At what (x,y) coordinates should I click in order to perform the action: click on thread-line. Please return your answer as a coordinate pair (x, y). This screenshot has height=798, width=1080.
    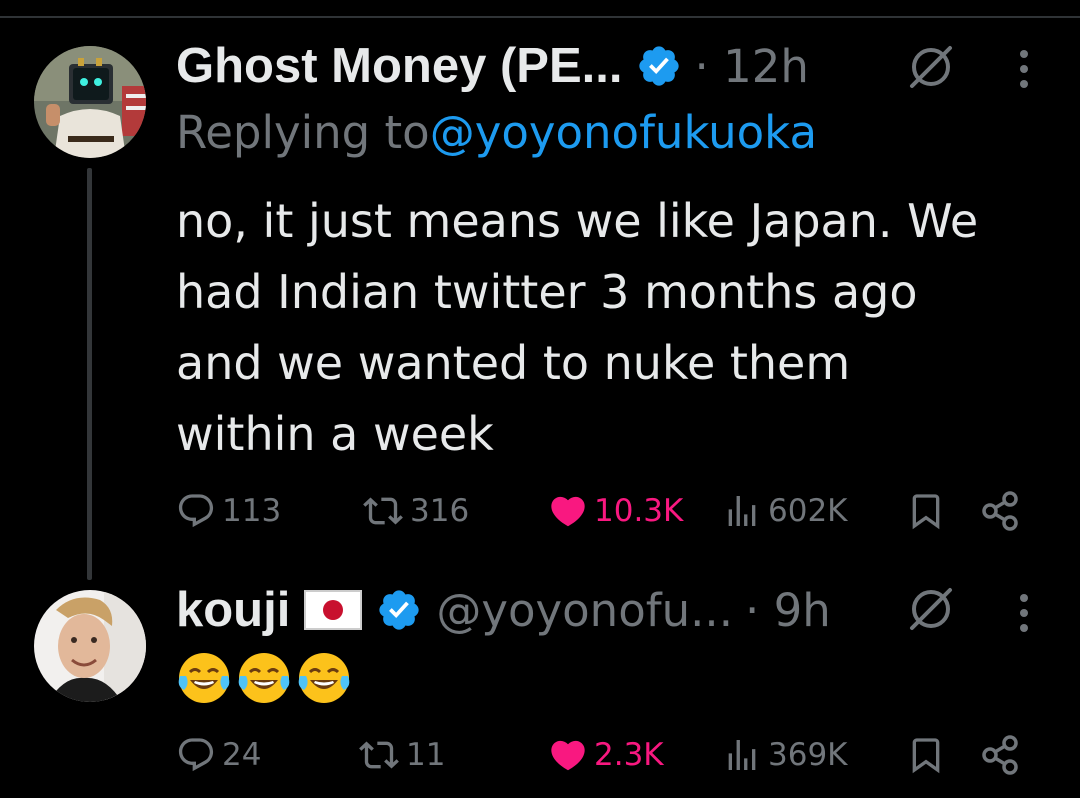
    Looking at the image, I should click on (89, 374).